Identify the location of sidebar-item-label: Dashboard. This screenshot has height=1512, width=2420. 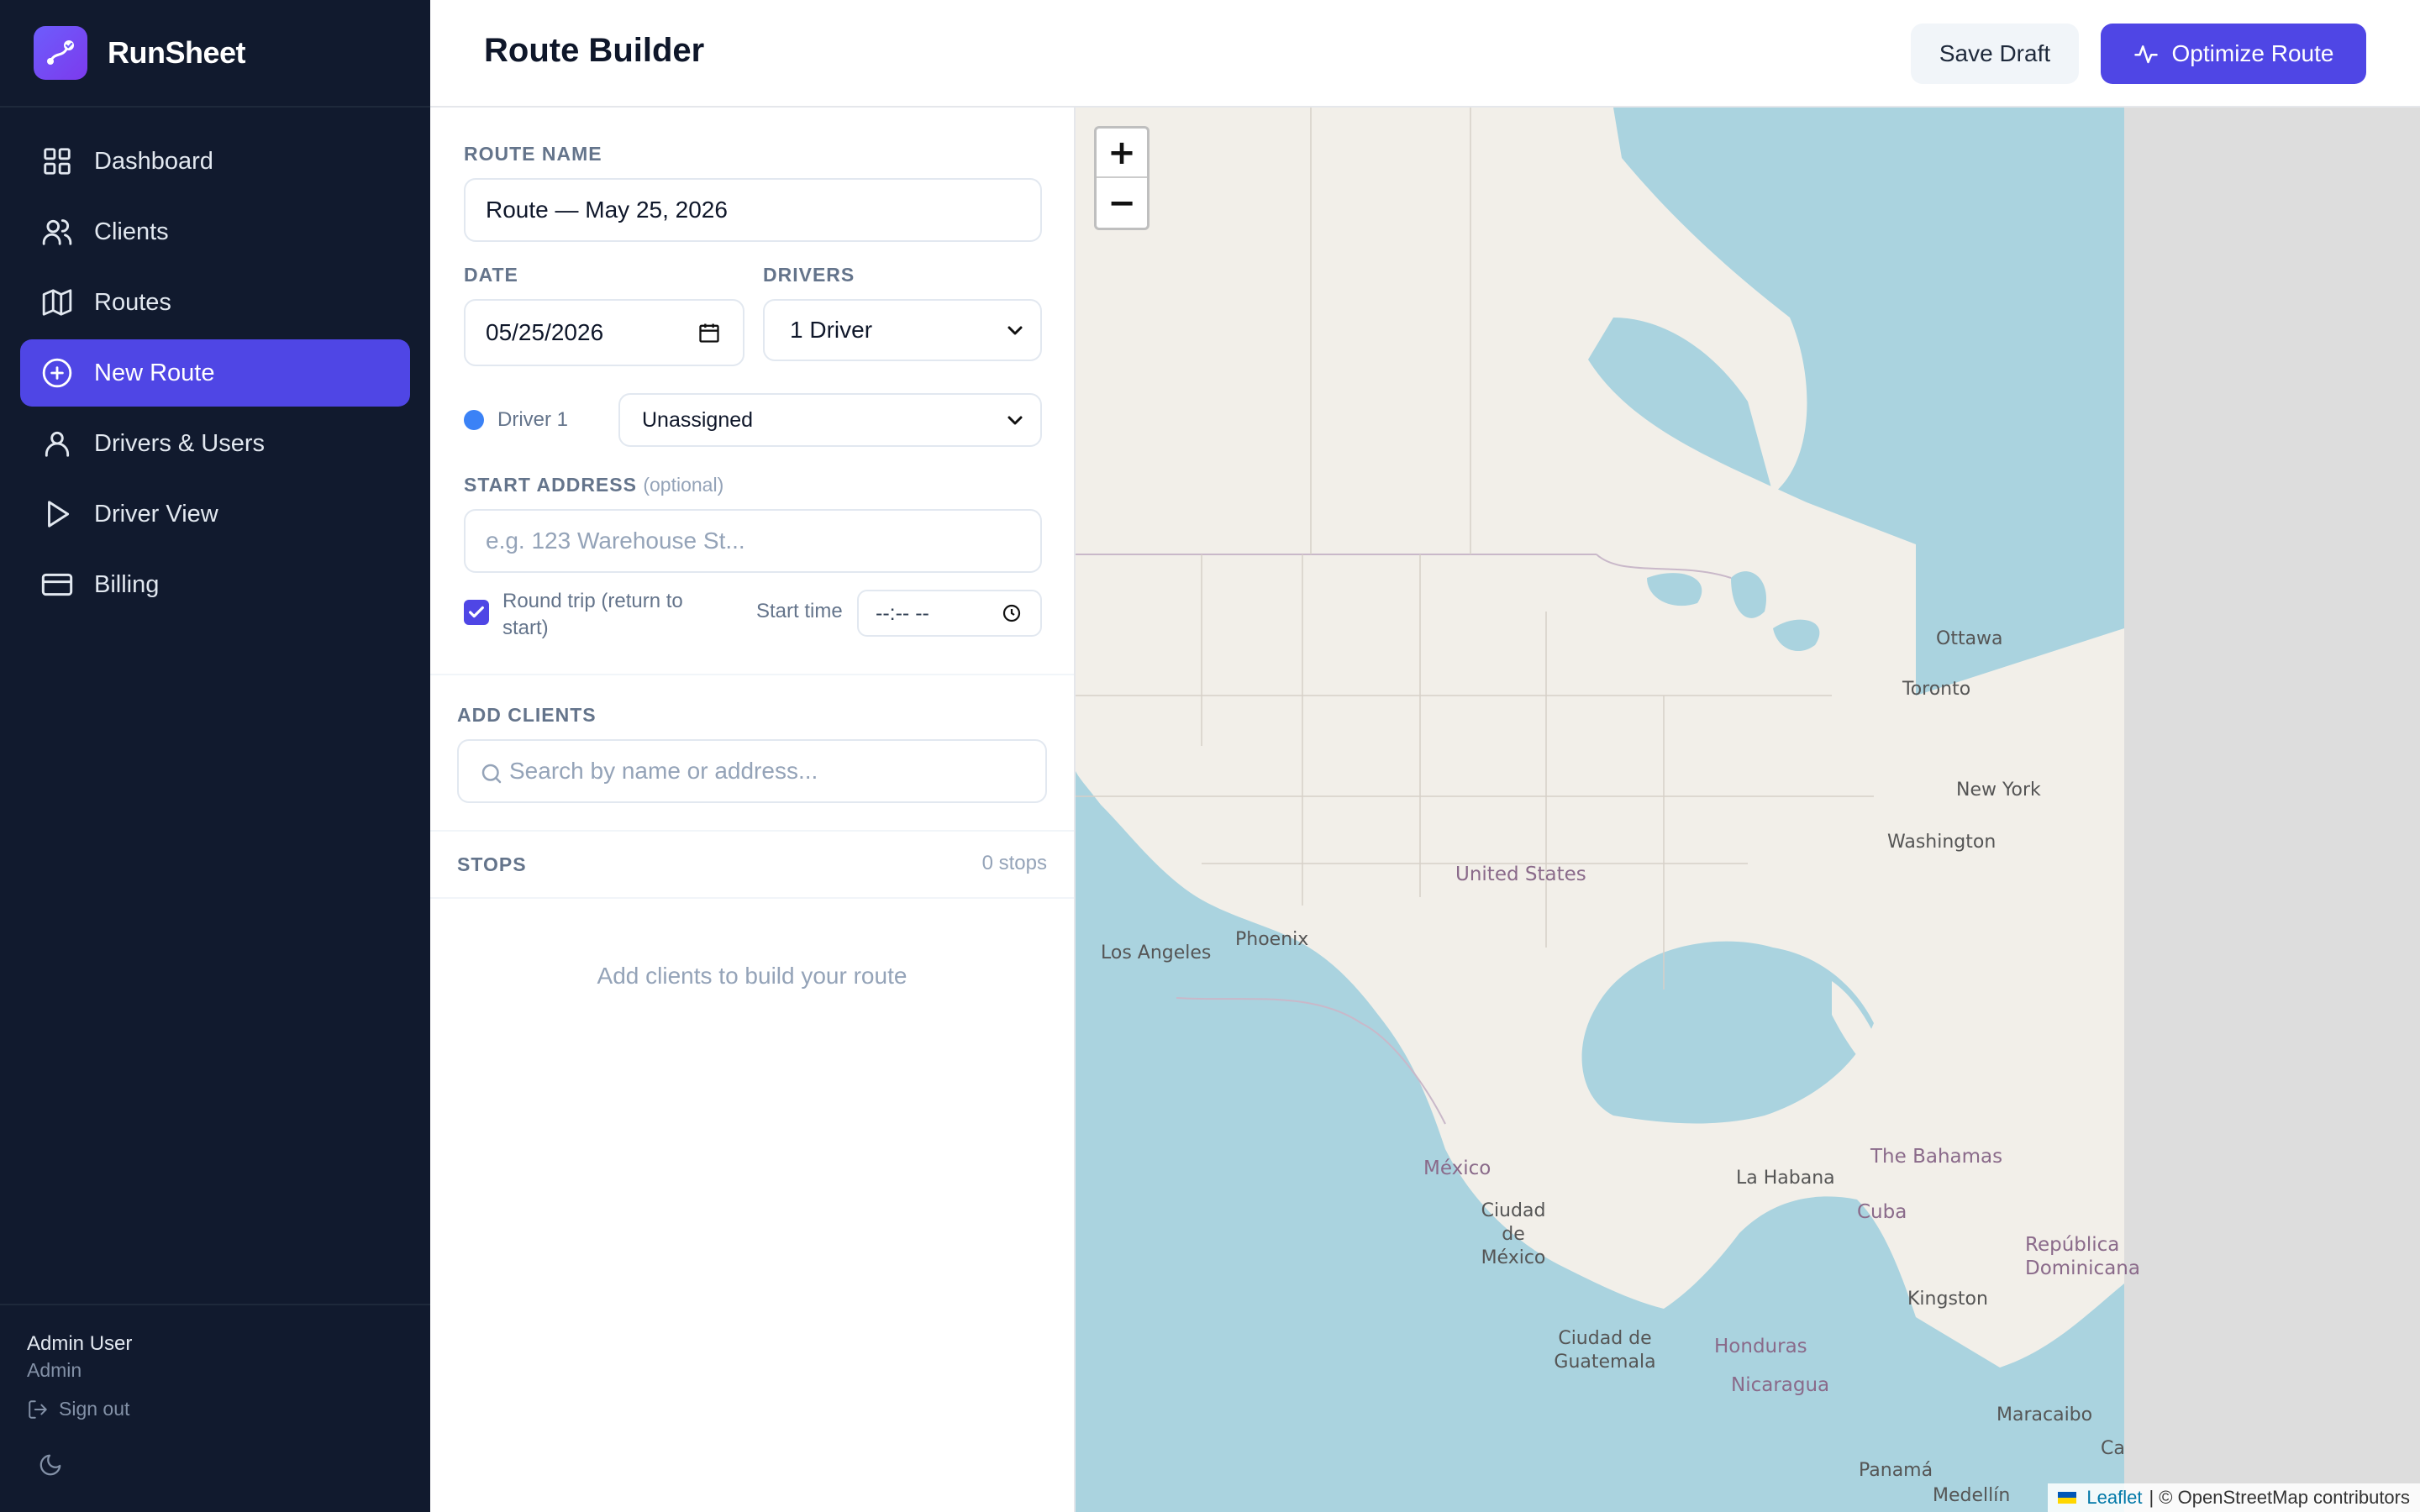
(153, 161).